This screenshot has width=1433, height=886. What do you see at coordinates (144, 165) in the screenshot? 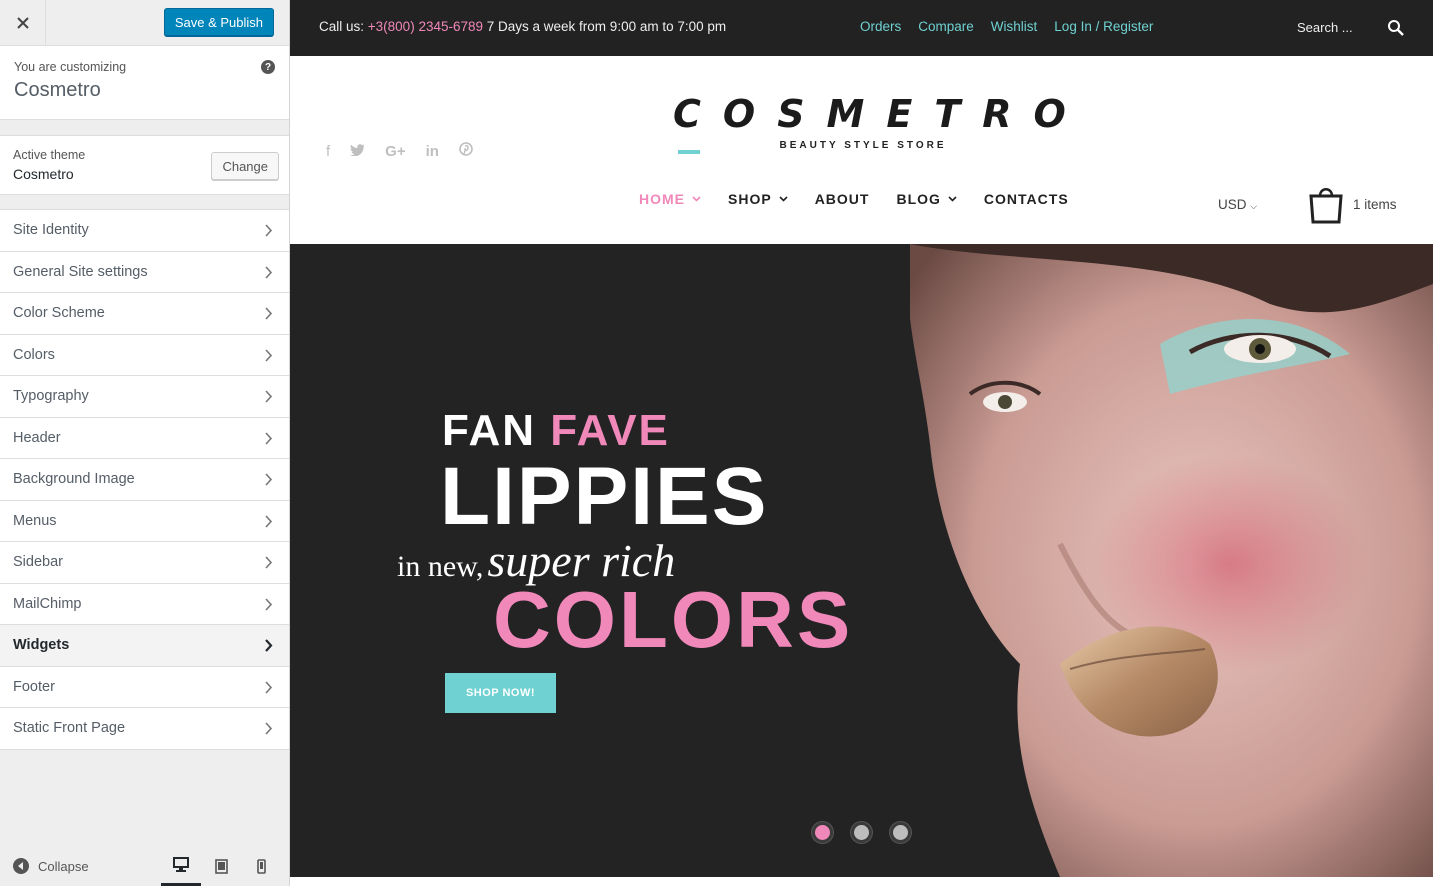
I see `active-theme-panel: Active theme Cosmetro Change` at bounding box center [144, 165].